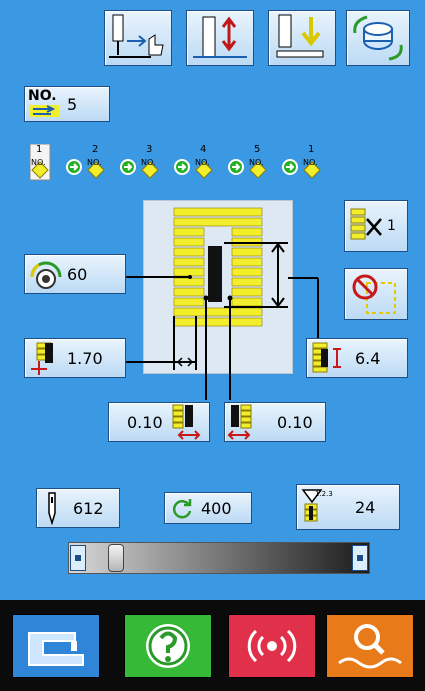 The image size is (425, 691). I want to click on sewing-machine-icon, so click(56, 649).